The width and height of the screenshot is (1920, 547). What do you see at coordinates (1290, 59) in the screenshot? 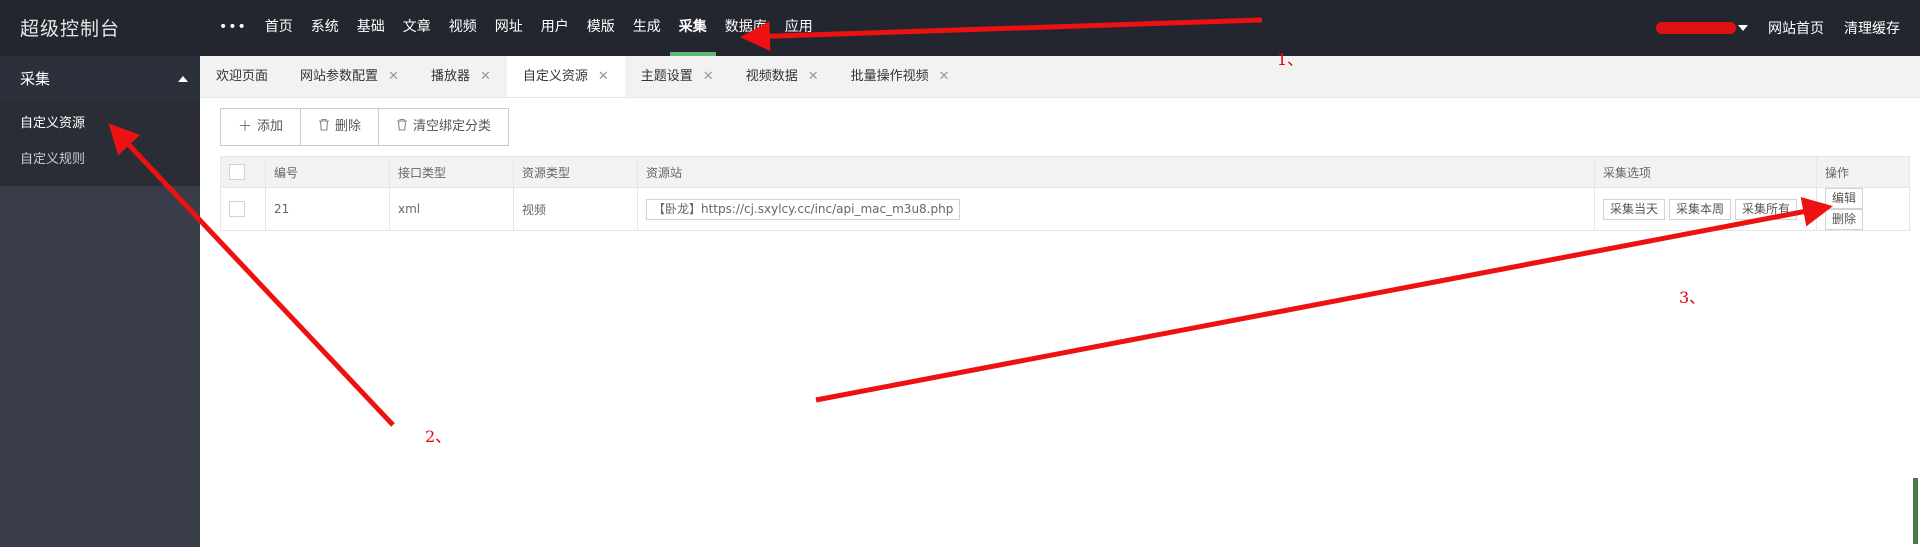
I see `annotation-label-1: 1、` at bounding box center [1290, 59].